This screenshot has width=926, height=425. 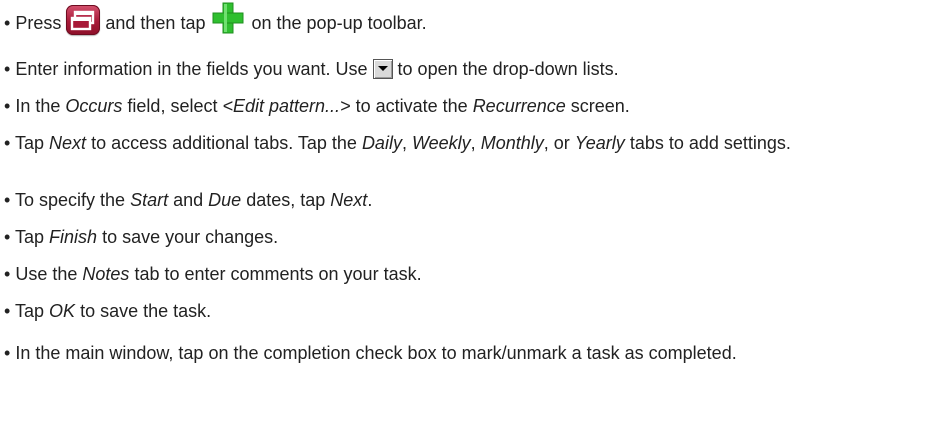 What do you see at coordinates (228, 18) in the screenshot?
I see `plus-icon` at bounding box center [228, 18].